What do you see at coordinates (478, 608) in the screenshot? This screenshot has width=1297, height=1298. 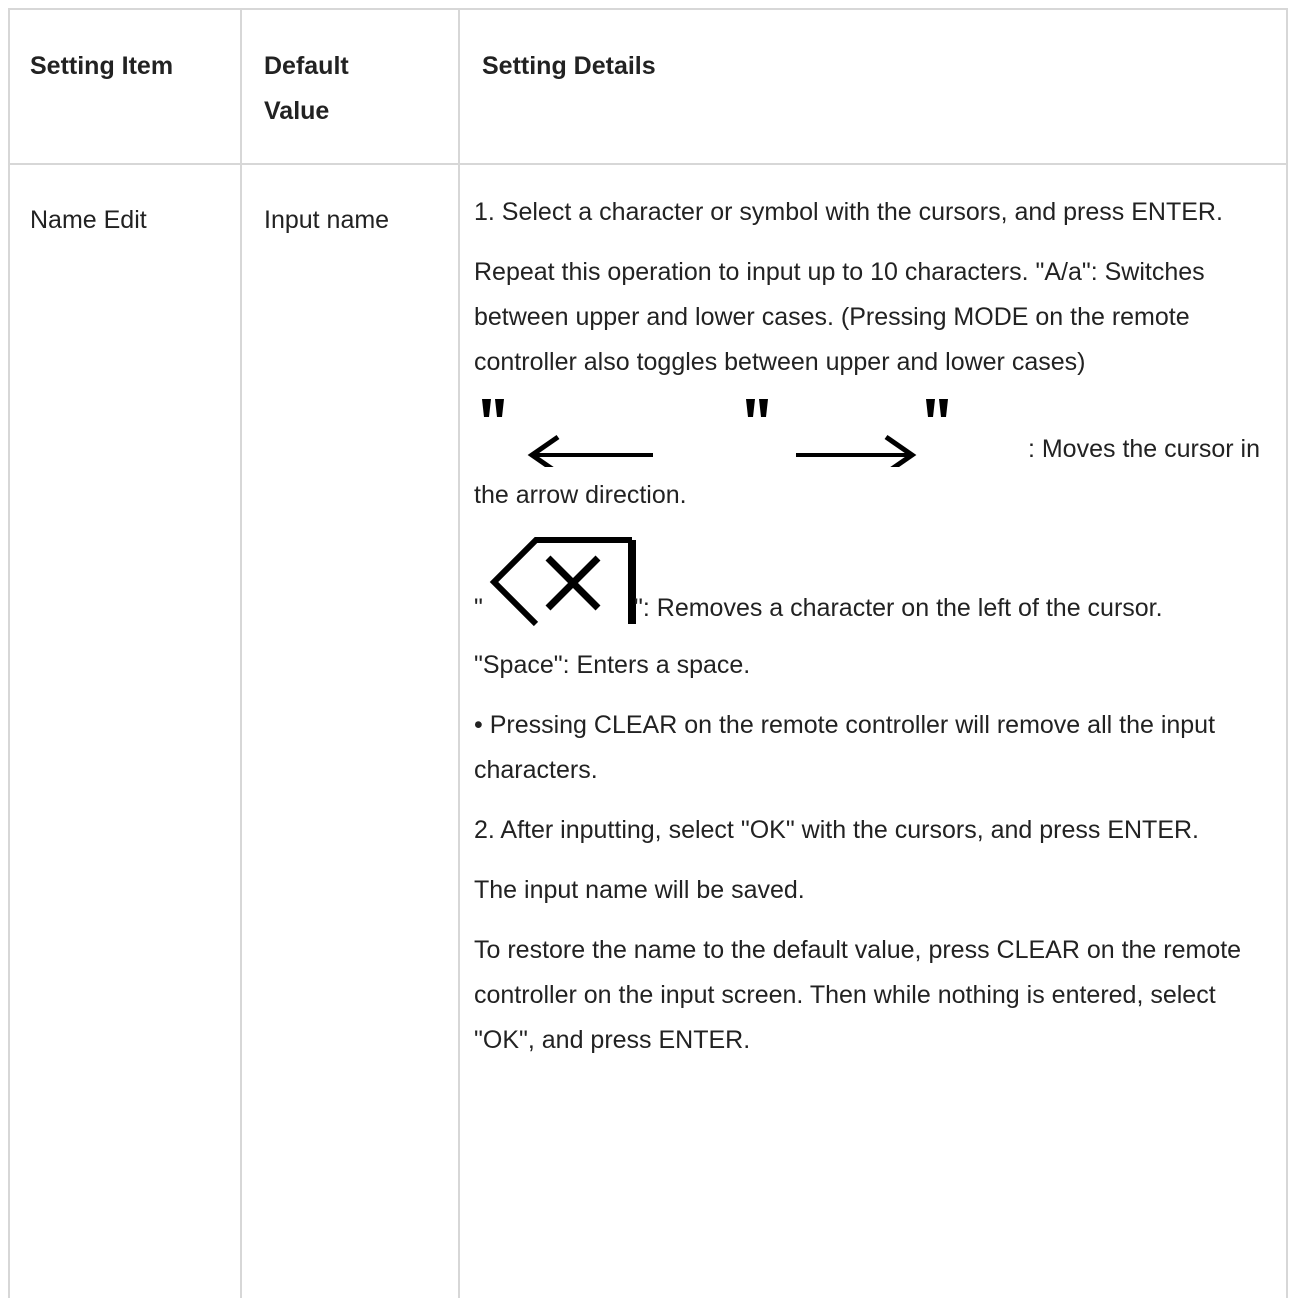 I see `backspace-quote-open: "` at bounding box center [478, 608].